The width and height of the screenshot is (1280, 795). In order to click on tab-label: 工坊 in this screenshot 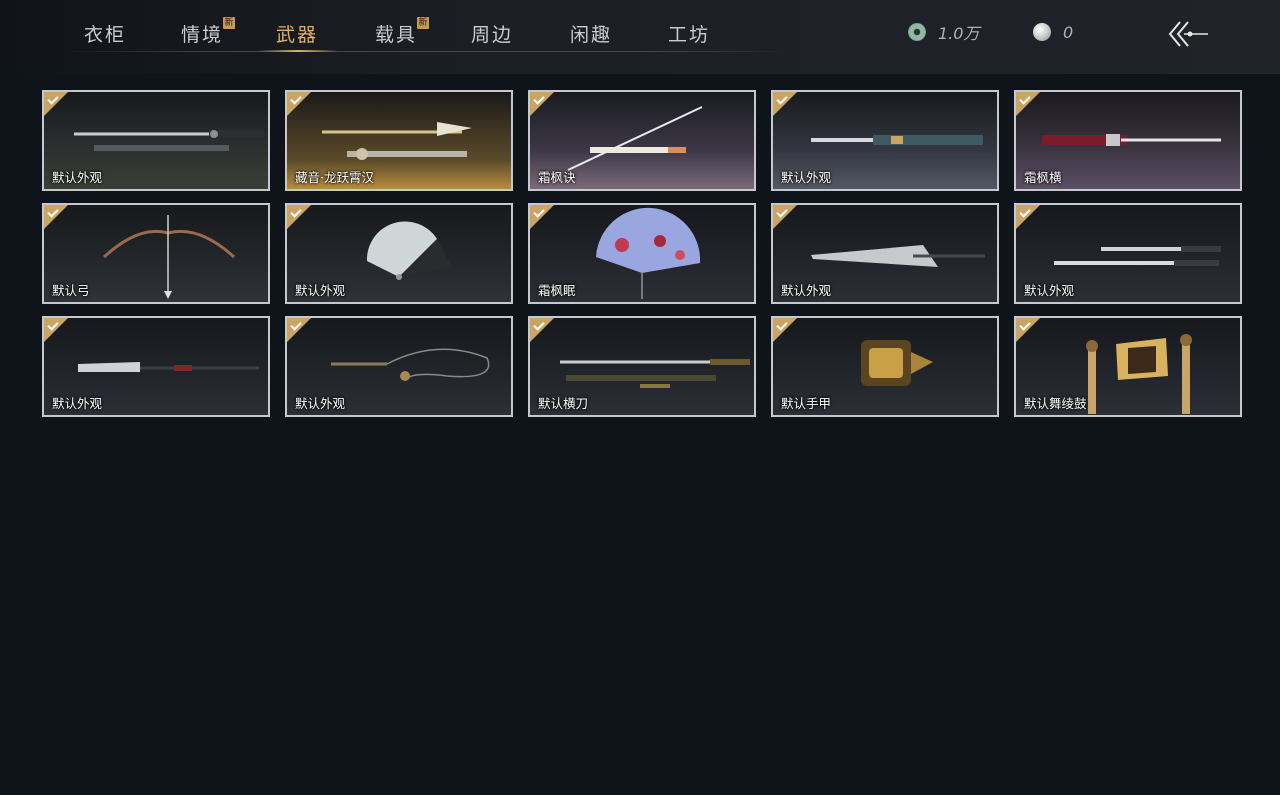, I will do `click(689, 35)`.